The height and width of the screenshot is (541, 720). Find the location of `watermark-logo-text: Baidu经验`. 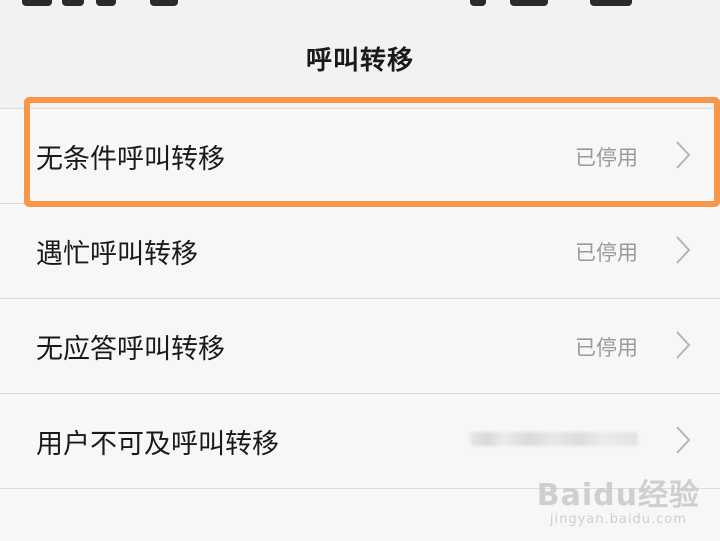

watermark-logo-text: Baidu经验 is located at coordinates (618, 495).